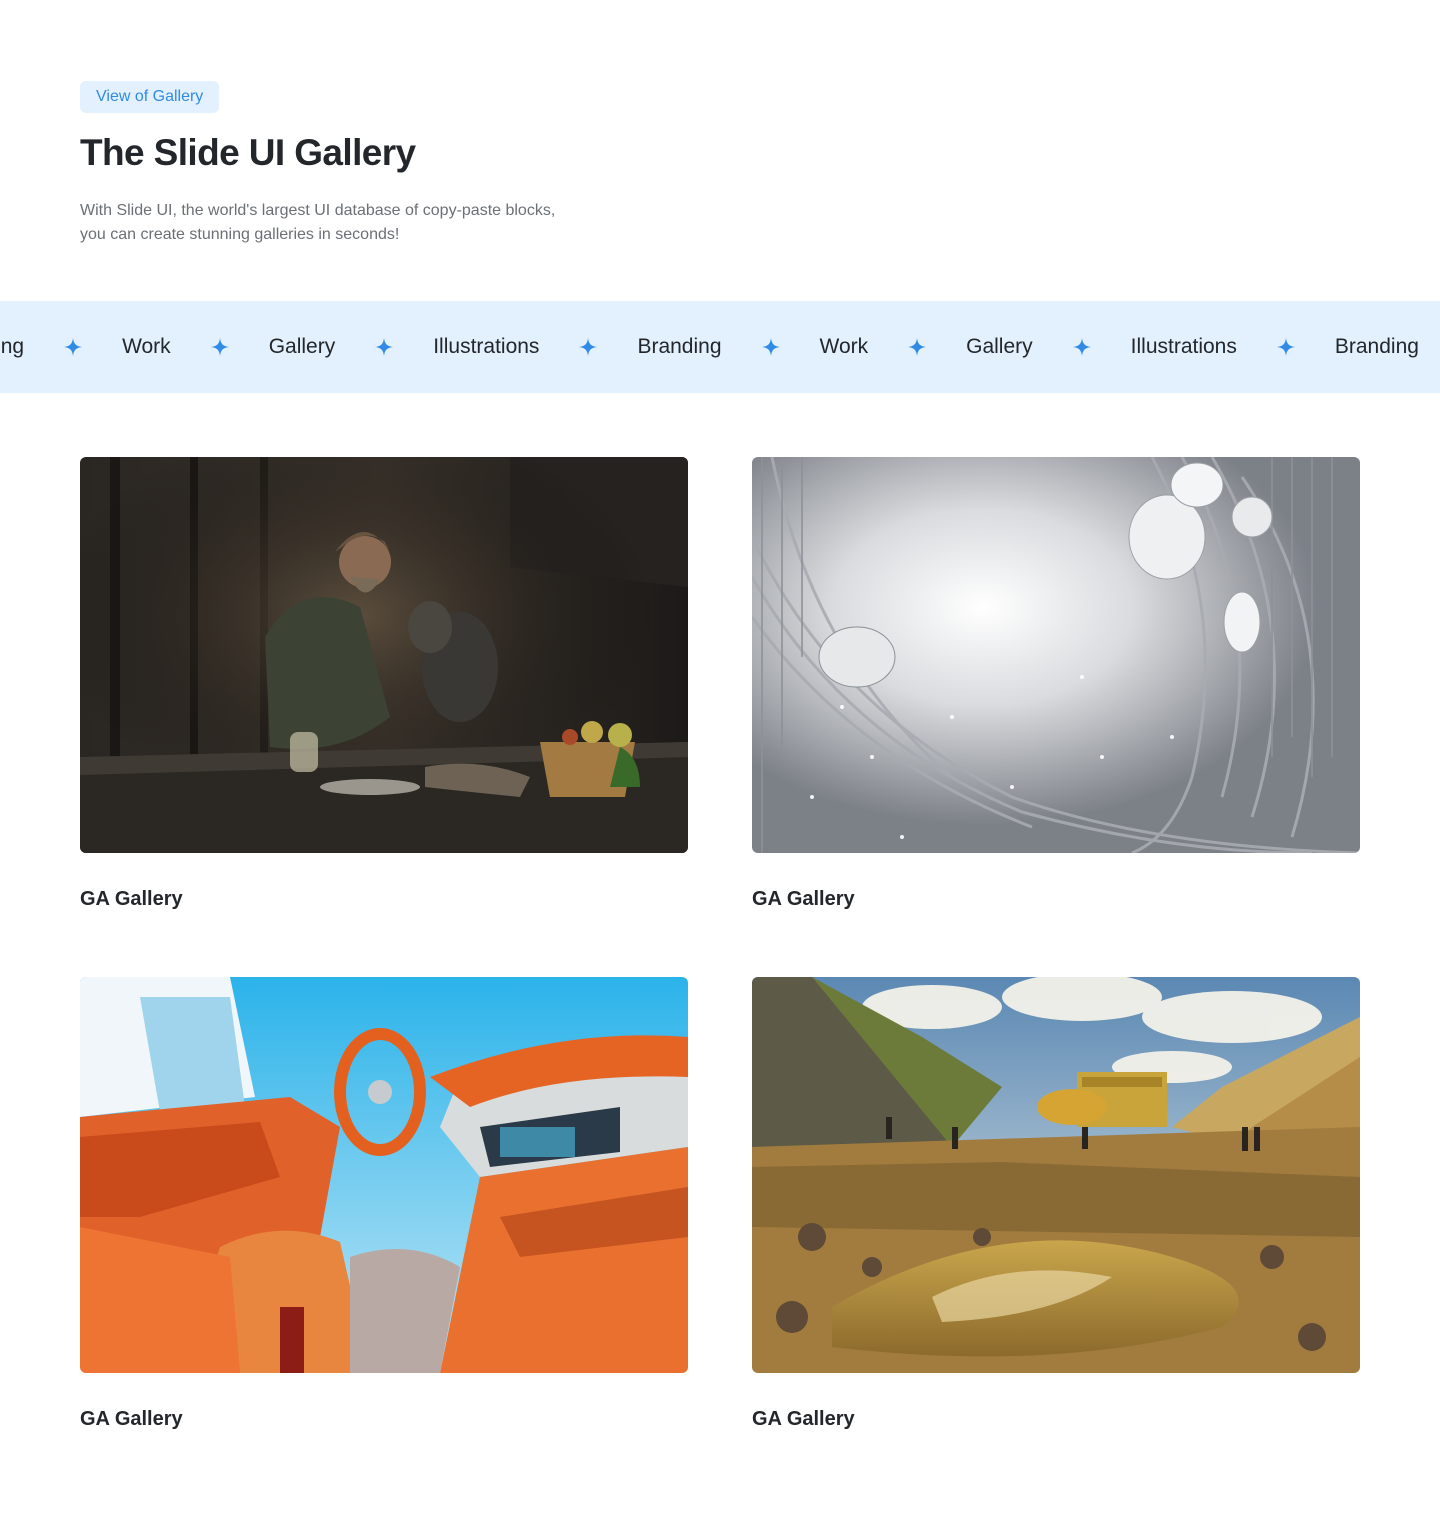 The height and width of the screenshot is (1513, 1440). What do you see at coordinates (248, 152) in the screenshot?
I see `page-title: The Slide UI Gallery` at bounding box center [248, 152].